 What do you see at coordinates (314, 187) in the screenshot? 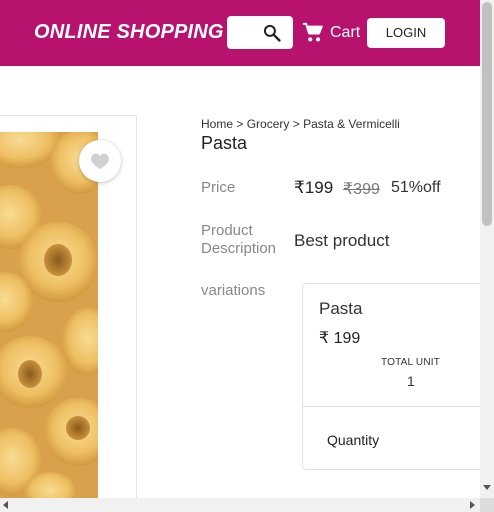
I see `product-price: ₹199` at bounding box center [314, 187].